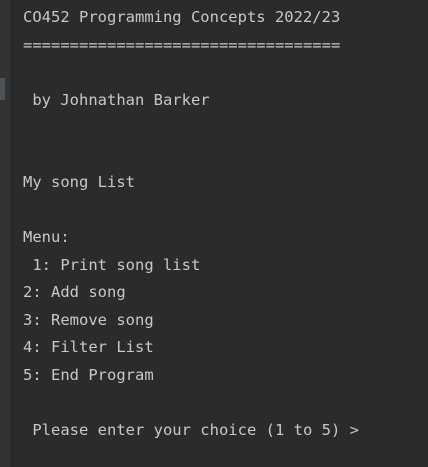  Describe the element at coordinates (46, 237) in the screenshot. I see `menu-label: Menu:` at that location.